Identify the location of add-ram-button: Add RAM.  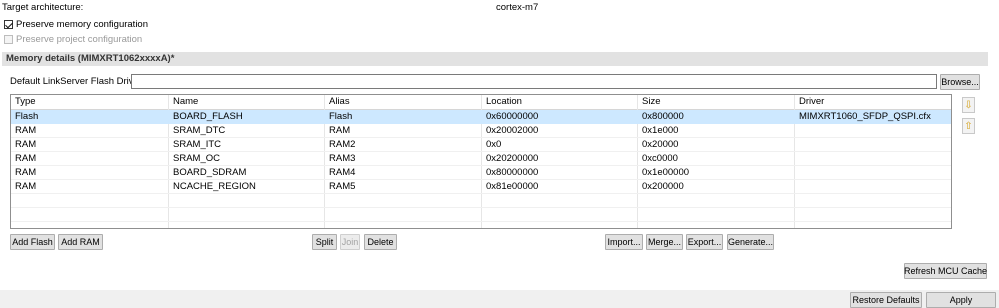
(80, 242).